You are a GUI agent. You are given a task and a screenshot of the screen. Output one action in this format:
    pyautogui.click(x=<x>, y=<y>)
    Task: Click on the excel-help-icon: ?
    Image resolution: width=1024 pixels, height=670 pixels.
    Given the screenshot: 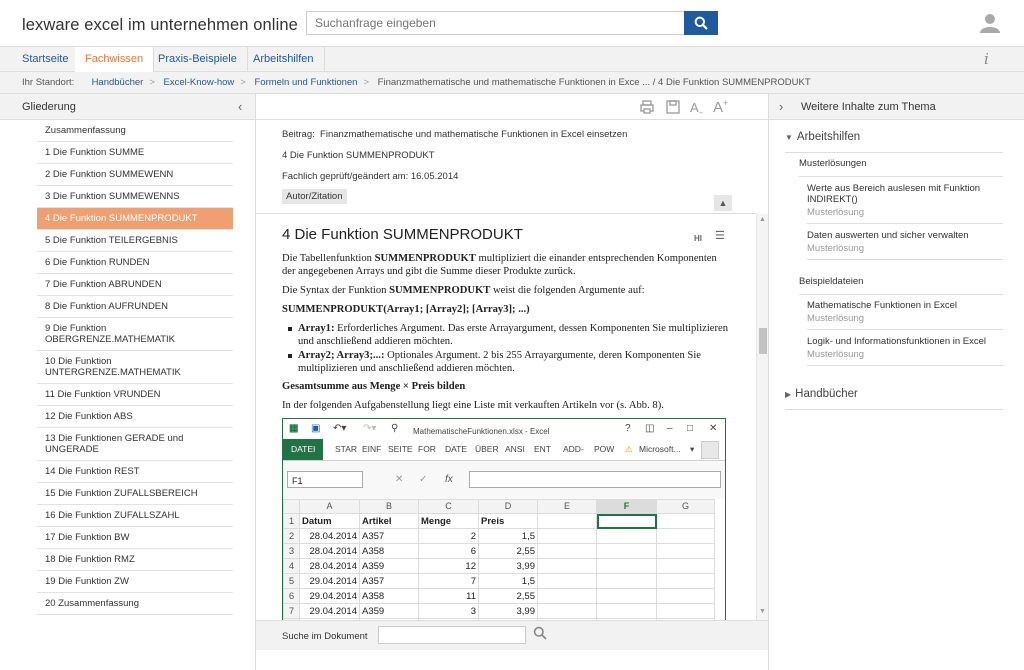 What is the action you would take?
    pyautogui.click(x=628, y=428)
    